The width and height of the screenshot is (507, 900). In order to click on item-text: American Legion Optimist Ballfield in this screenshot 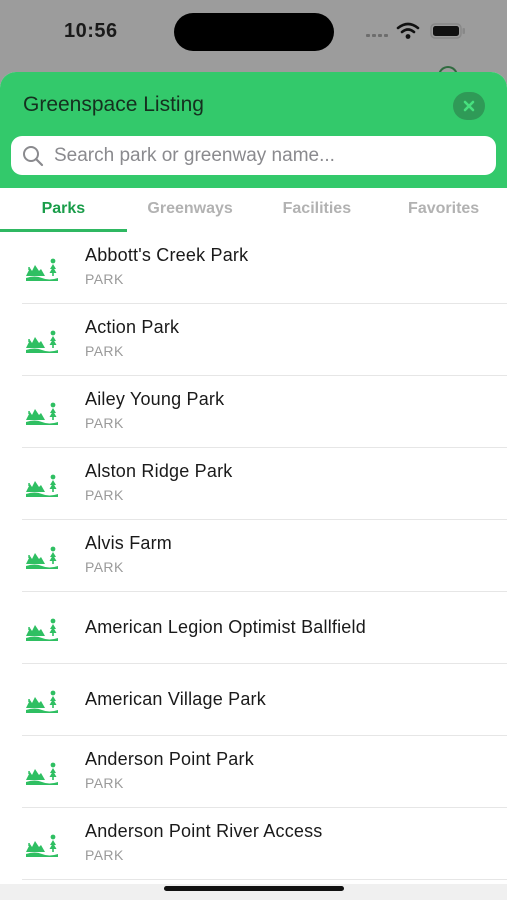, I will do `click(225, 627)`.